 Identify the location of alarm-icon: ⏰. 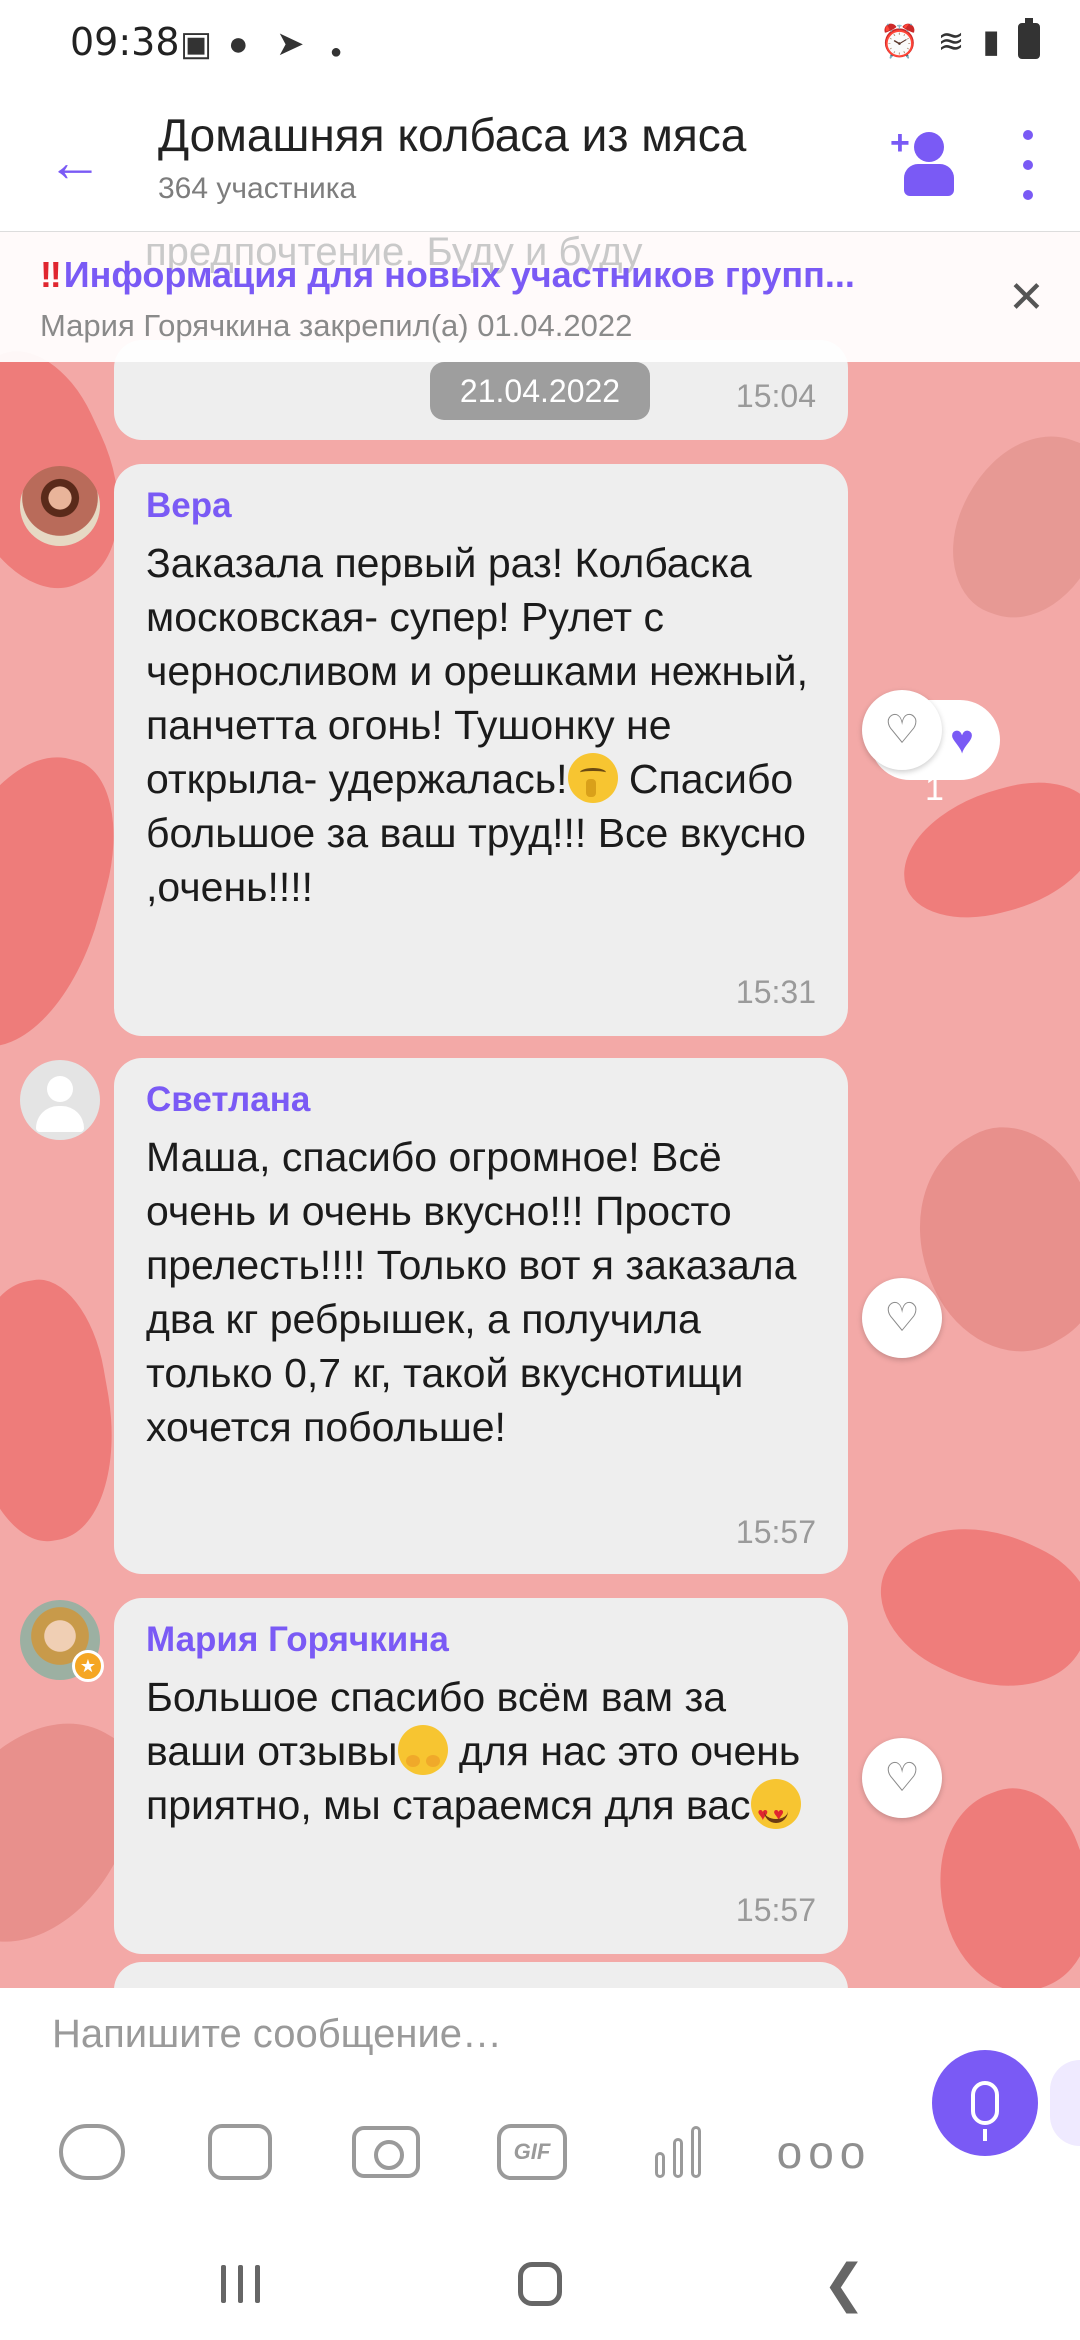
(899, 41).